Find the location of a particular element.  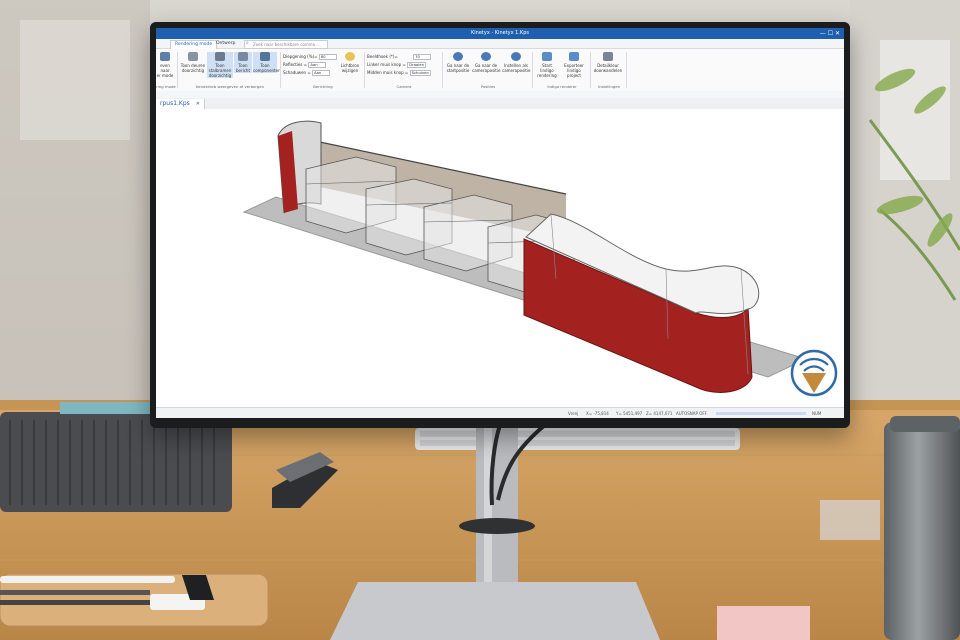

partial-mode-button: even naar er mode is located at coordinates (165, 65).